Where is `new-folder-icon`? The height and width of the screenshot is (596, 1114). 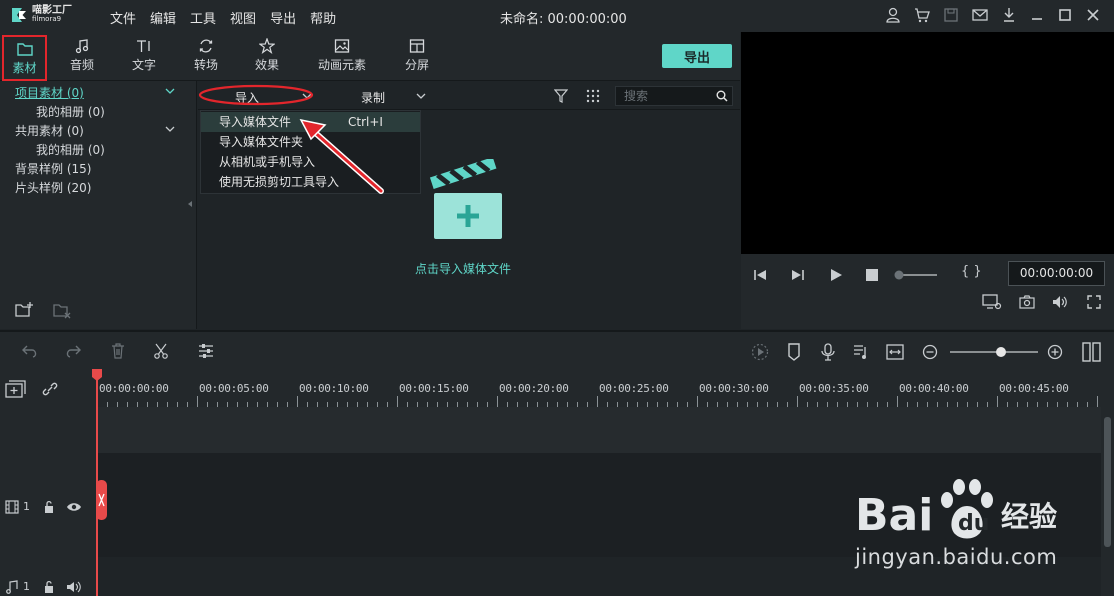
new-folder-icon is located at coordinates (24, 310).